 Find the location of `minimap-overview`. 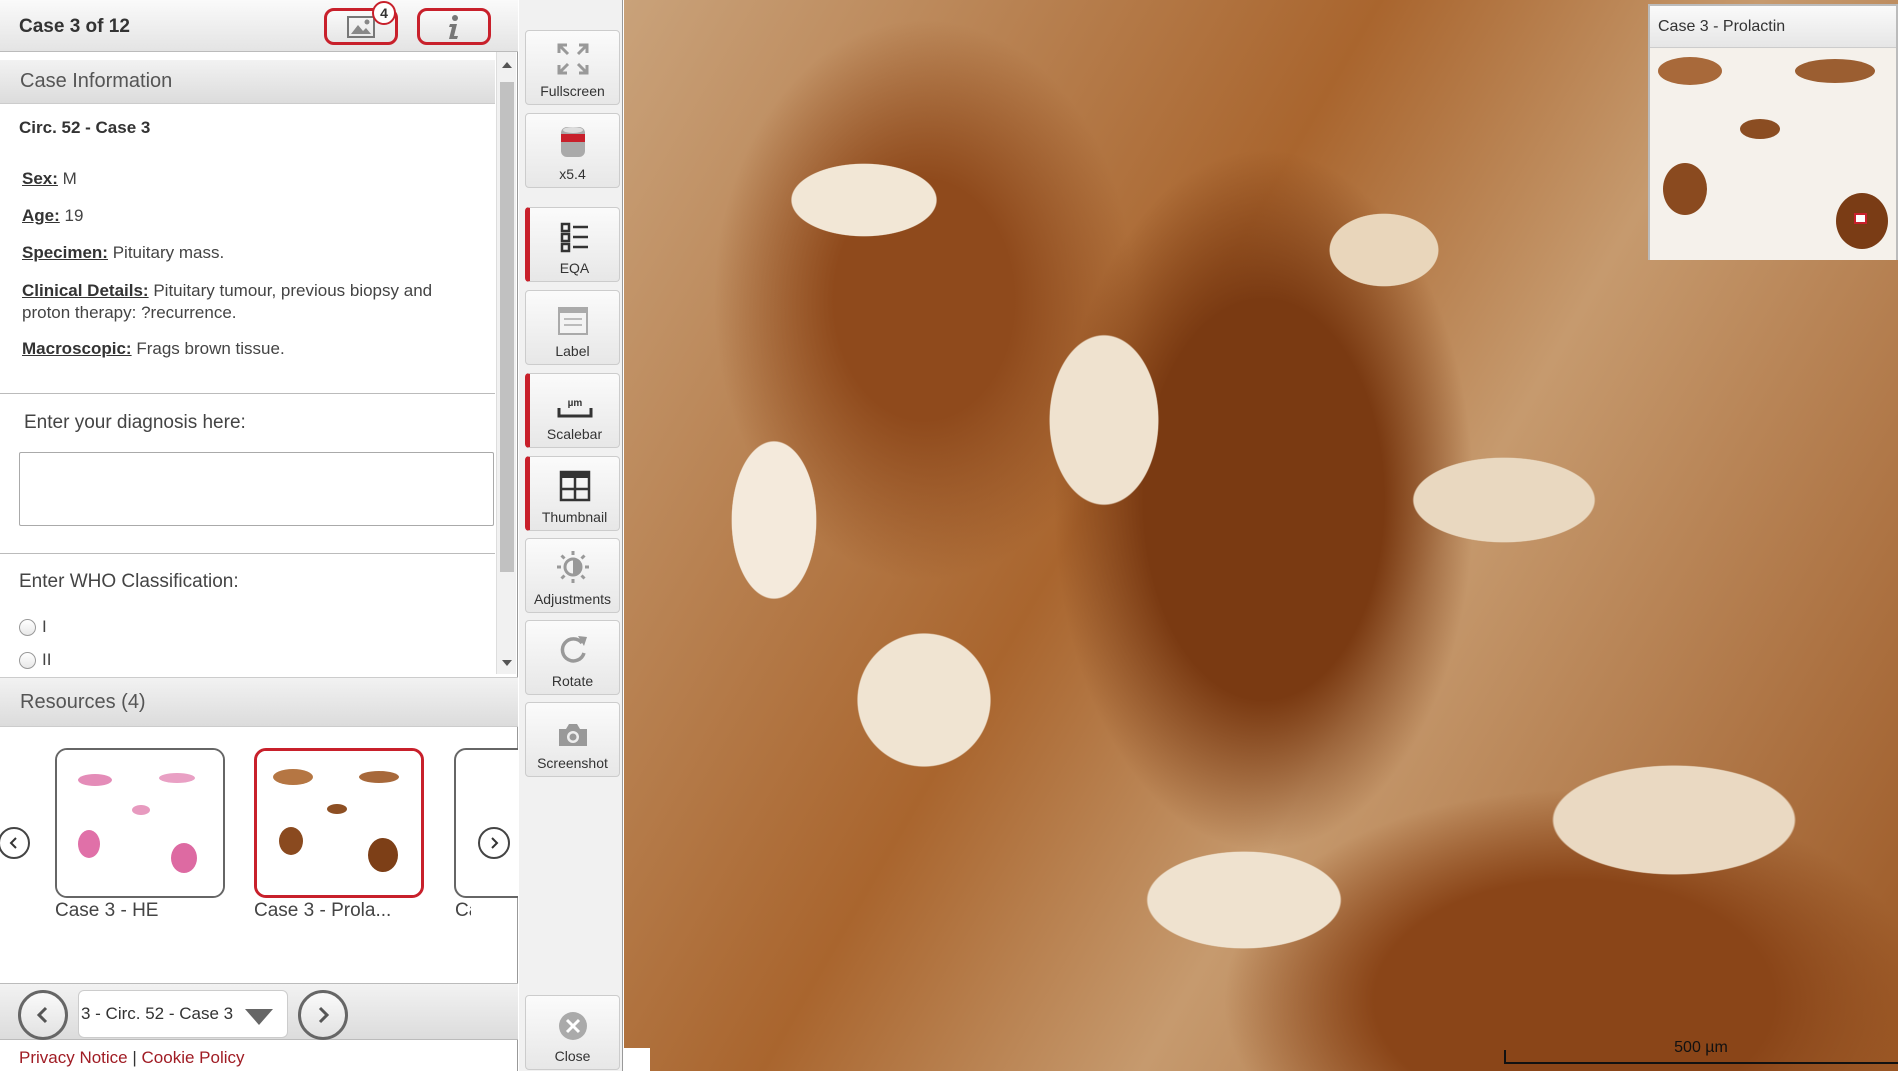

minimap-overview is located at coordinates (1773, 154).